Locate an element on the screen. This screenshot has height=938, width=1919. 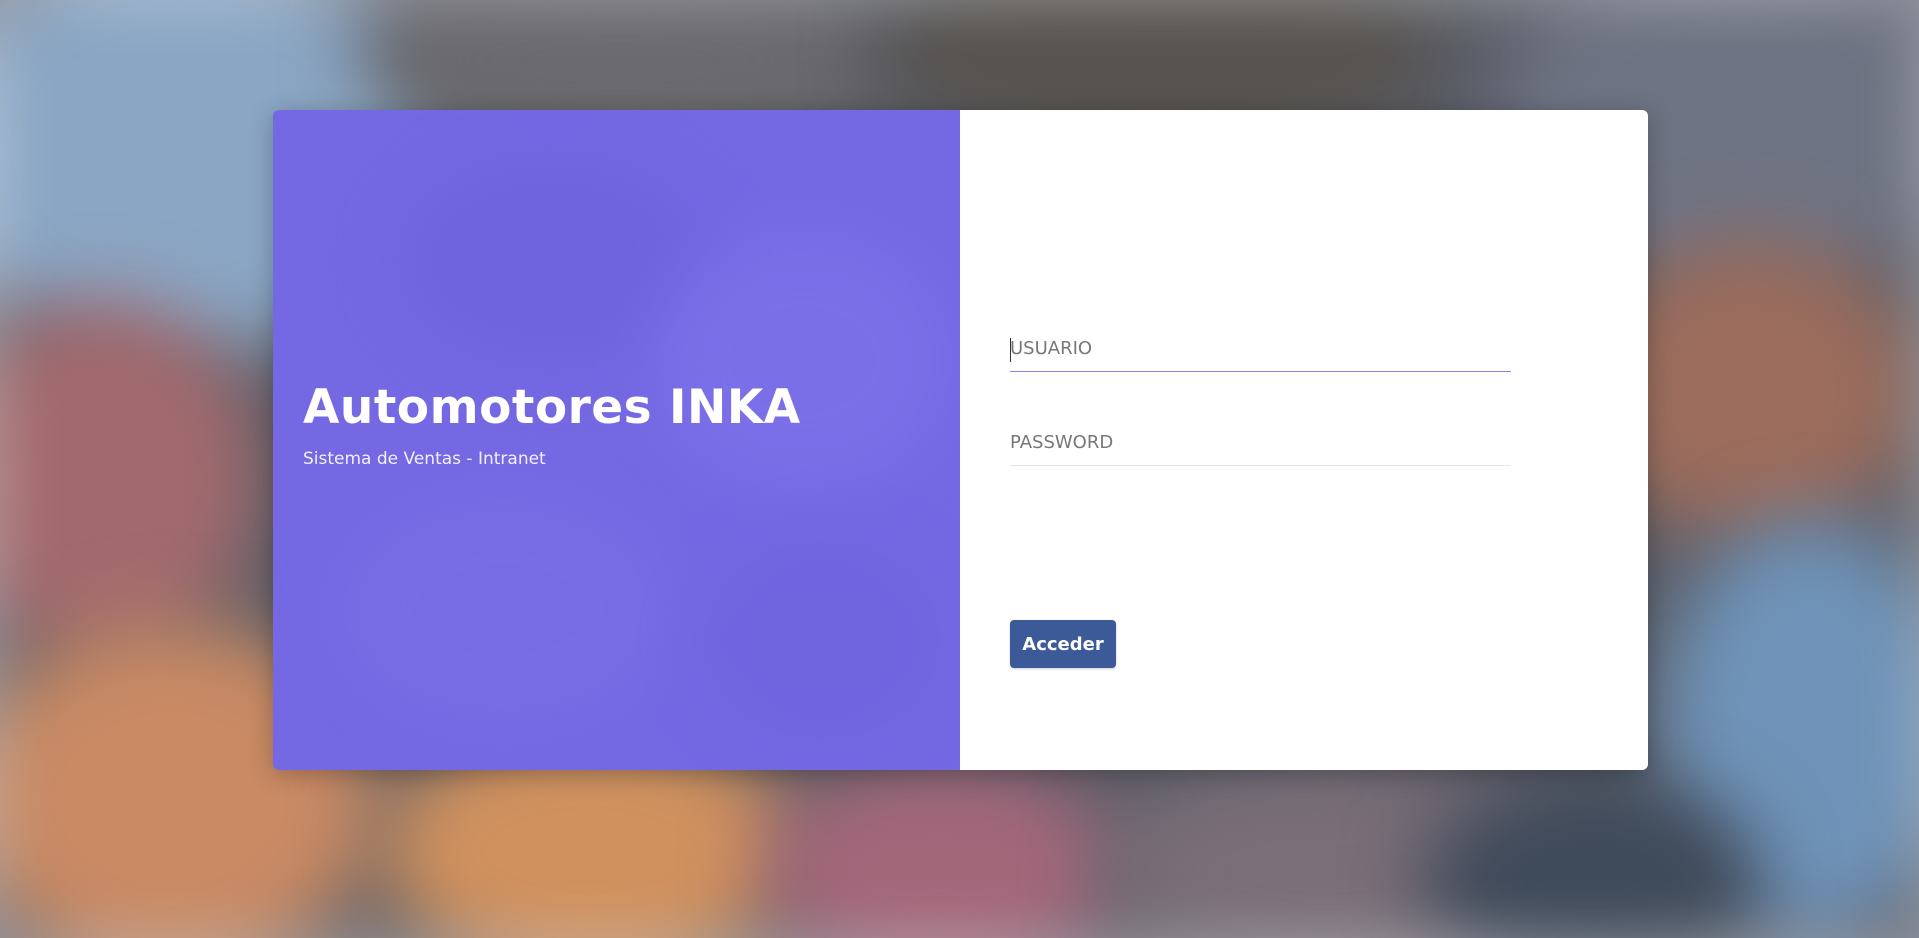
password-field-wrapper is located at coordinates (1260, 443).